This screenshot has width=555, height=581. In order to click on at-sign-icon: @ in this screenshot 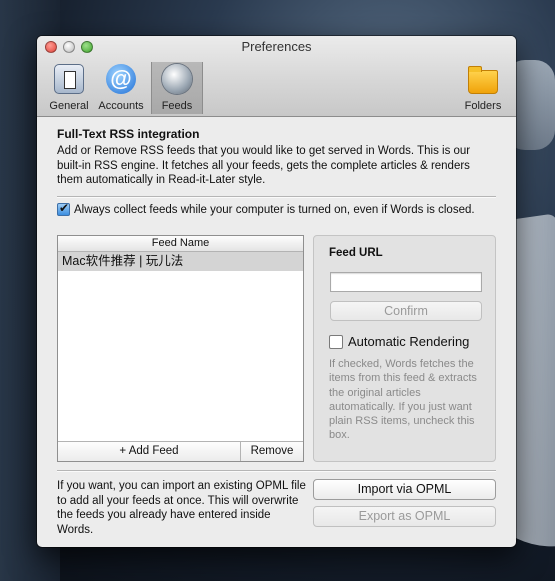, I will do `click(121, 79)`.